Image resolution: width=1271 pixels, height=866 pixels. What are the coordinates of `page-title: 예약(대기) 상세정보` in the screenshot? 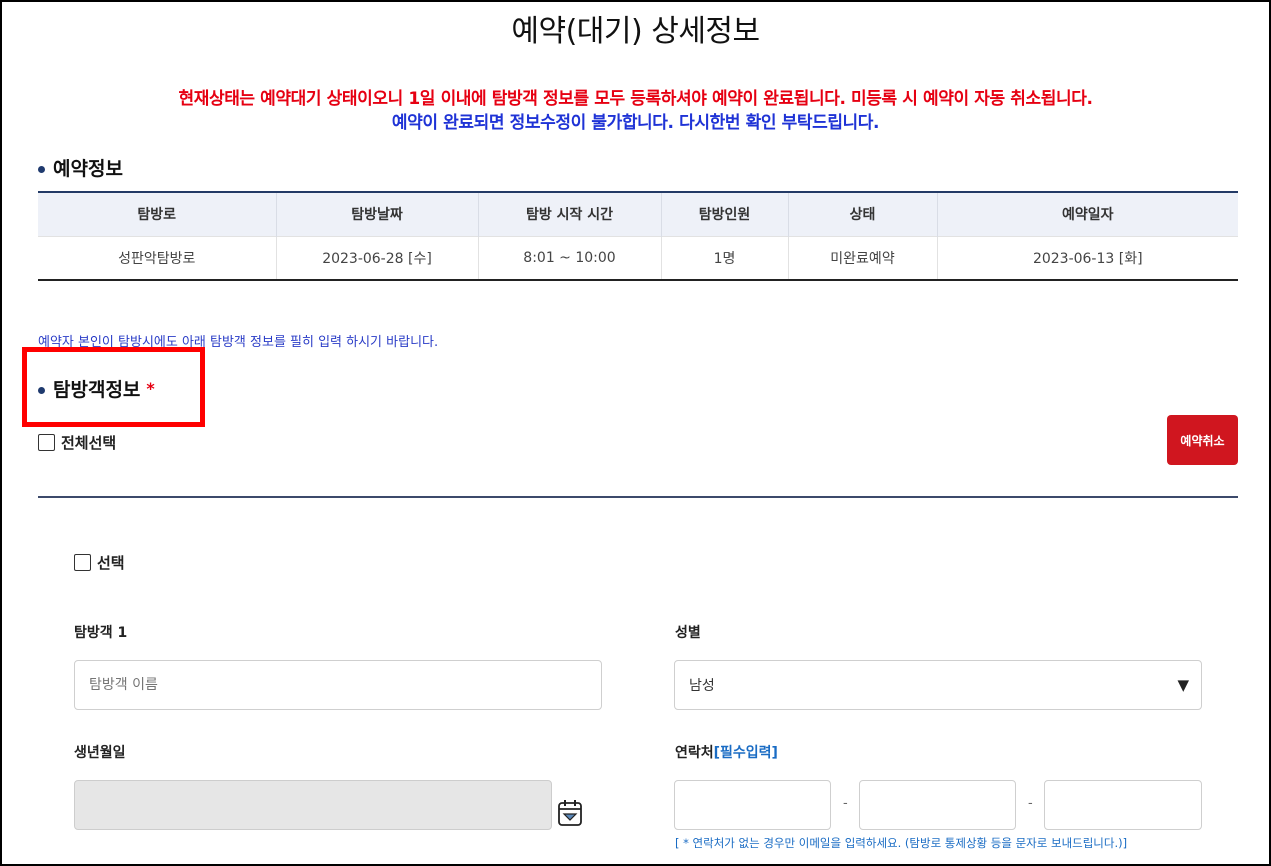 It's located at (635, 31).